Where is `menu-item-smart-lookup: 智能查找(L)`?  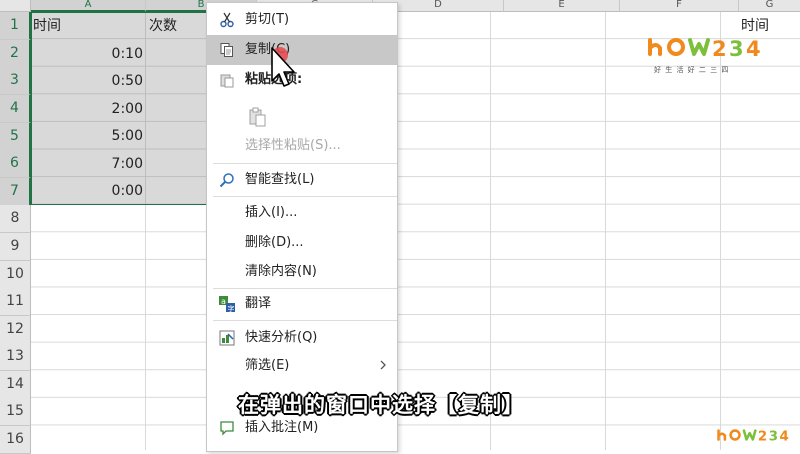
menu-item-smart-lookup: 智能查找(L) is located at coordinates (302, 180).